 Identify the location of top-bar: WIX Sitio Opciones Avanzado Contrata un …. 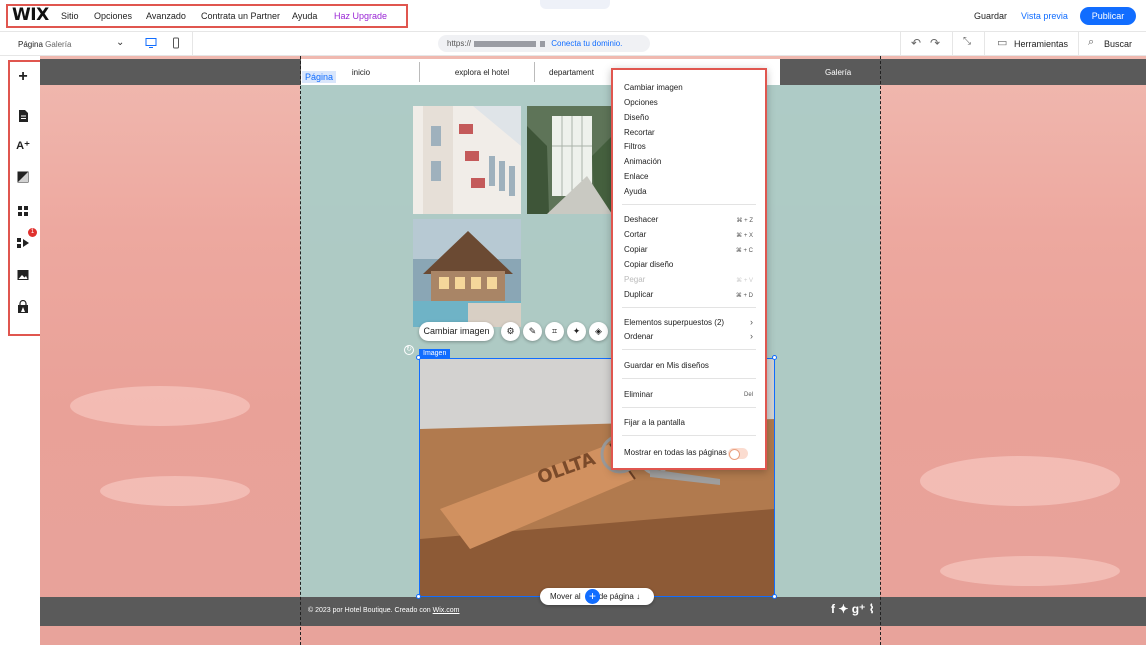
(573, 16).